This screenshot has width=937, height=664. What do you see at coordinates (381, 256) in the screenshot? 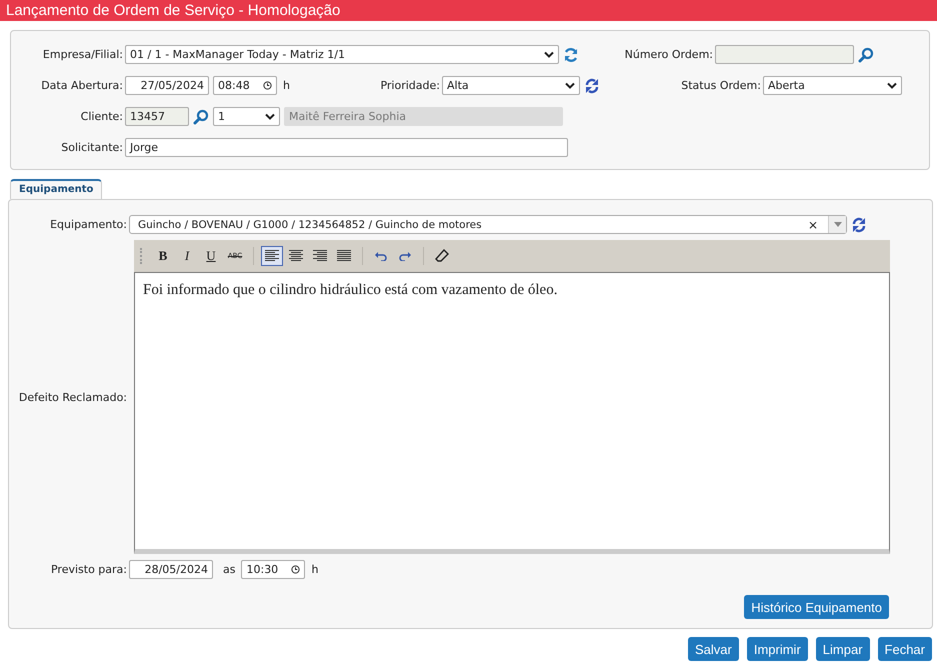
I see `undo-icon` at bounding box center [381, 256].